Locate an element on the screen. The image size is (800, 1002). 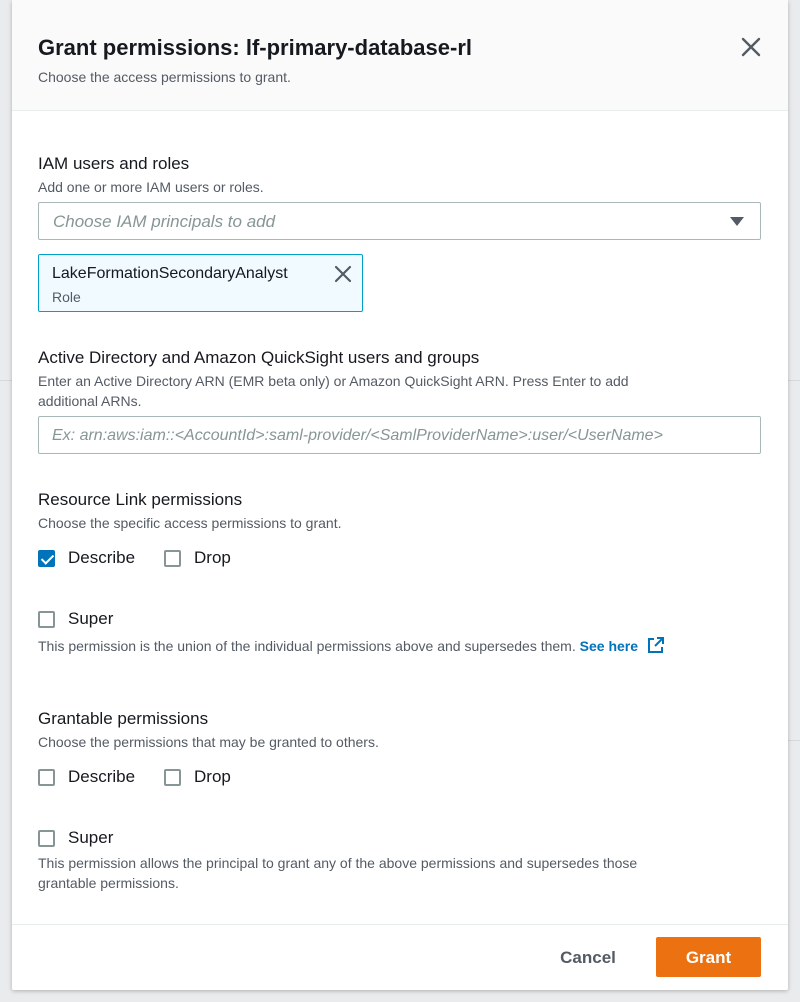
grantable-drop-option: Drop is located at coordinates (197, 777).